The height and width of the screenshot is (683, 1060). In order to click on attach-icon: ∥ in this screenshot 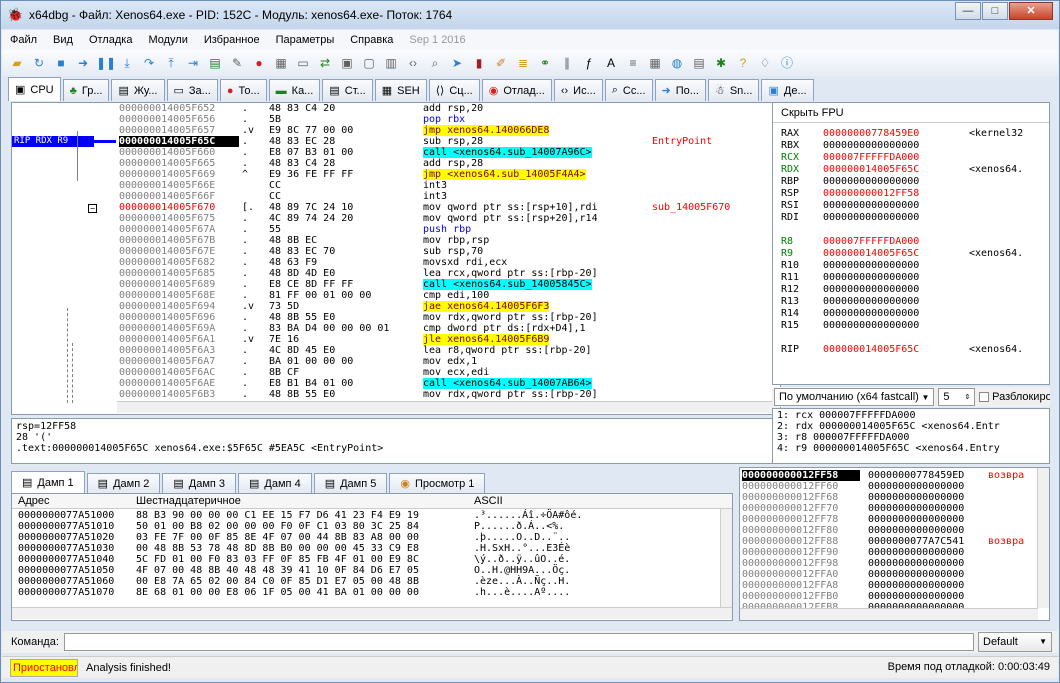, I will do `click(567, 63)`.